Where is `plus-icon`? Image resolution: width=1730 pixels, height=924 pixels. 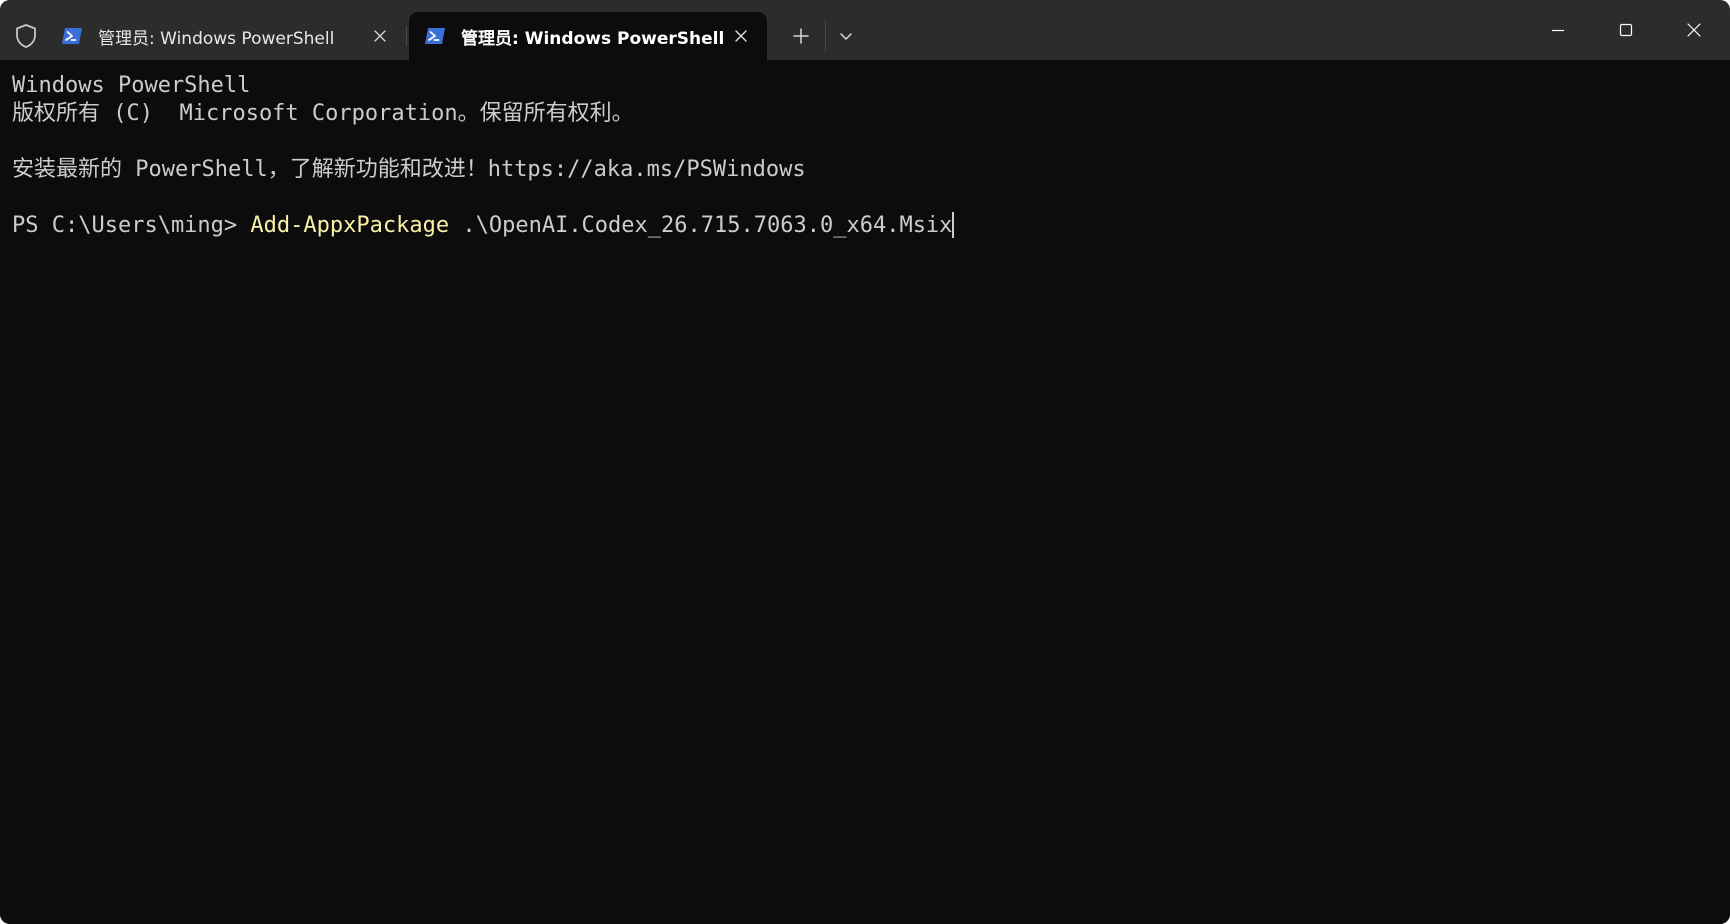 plus-icon is located at coordinates (801, 36).